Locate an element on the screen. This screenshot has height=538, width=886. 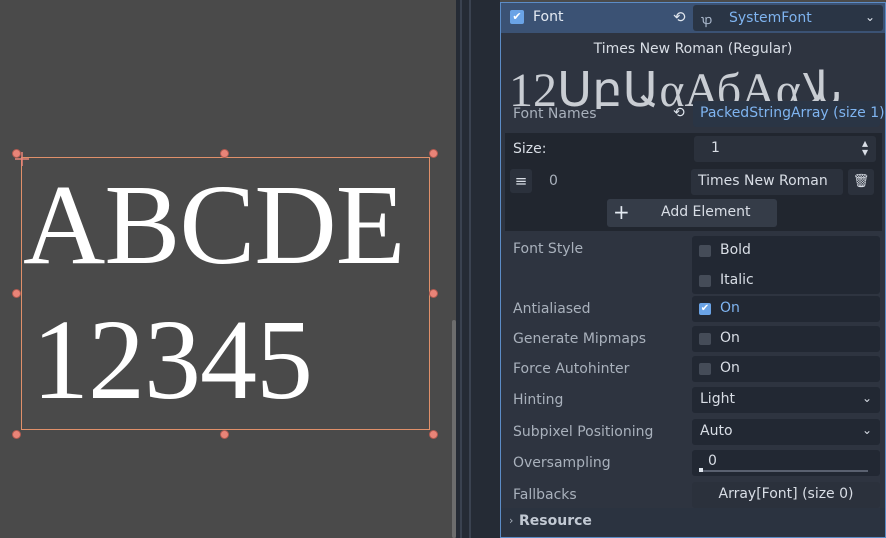
label-text-line-2: 12345 is located at coordinates (172, 359).